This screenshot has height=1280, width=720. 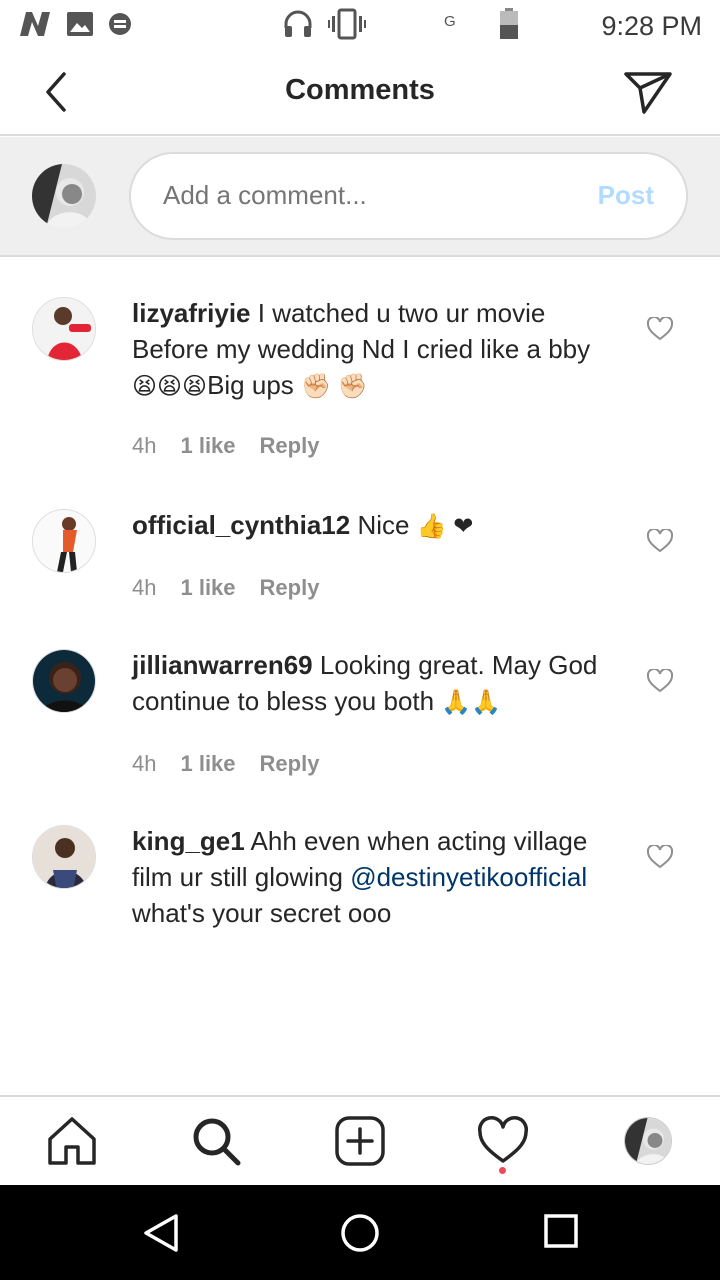 What do you see at coordinates (262, 913) in the screenshot?
I see `comment-text-2: what's your secret ooo` at bounding box center [262, 913].